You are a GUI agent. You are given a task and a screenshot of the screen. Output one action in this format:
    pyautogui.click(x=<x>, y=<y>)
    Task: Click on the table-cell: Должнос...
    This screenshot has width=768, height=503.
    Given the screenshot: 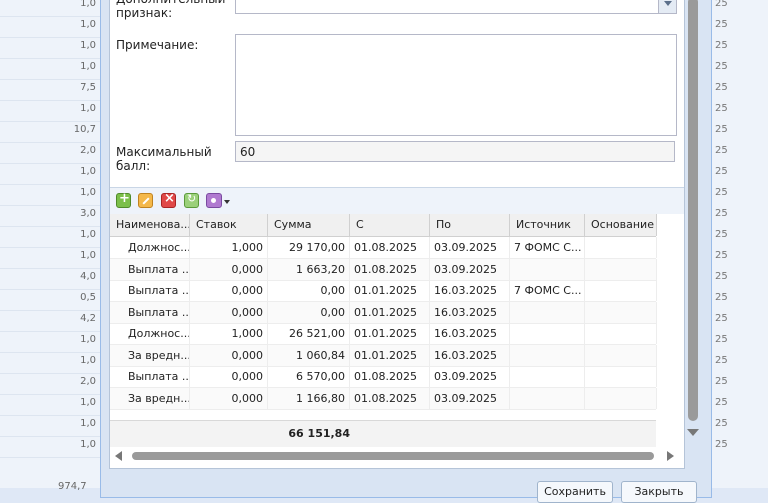 What is the action you would take?
    pyautogui.click(x=150, y=333)
    